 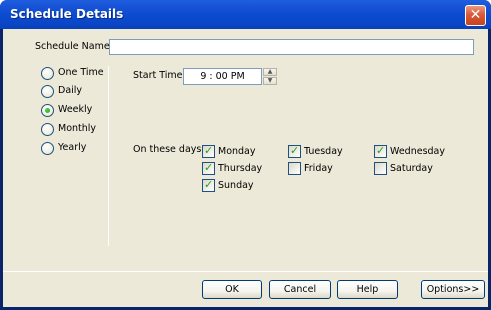 What do you see at coordinates (318, 168) in the screenshot?
I see `checkbox-friday-label: Friday` at bounding box center [318, 168].